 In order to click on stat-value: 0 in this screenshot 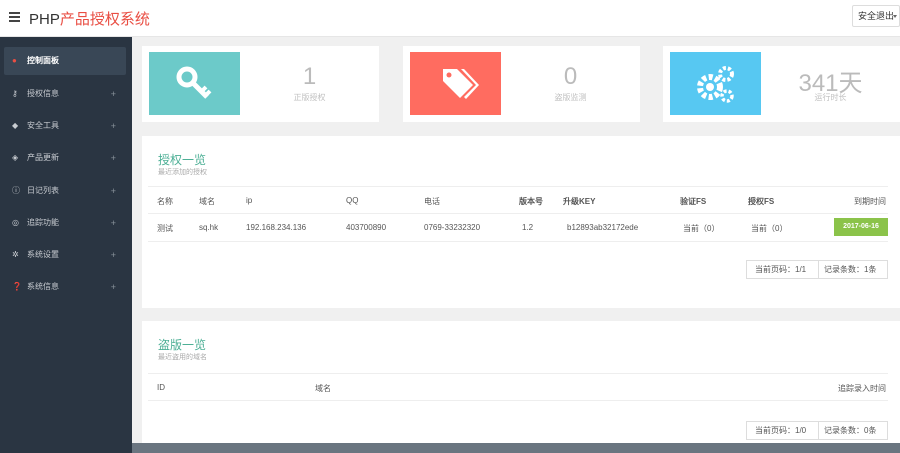, I will do `click(570, 76)`.